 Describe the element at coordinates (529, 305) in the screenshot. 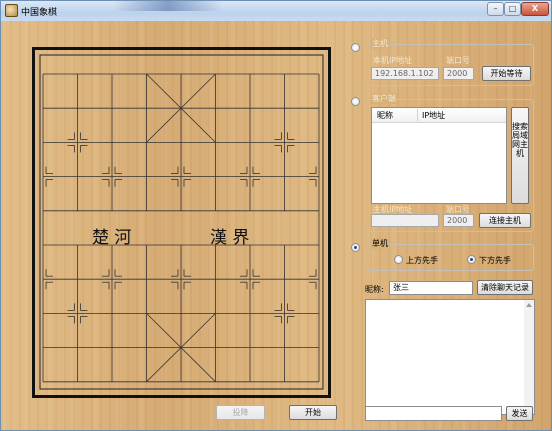

I see `scroll-up-arrow-icon` at that location.